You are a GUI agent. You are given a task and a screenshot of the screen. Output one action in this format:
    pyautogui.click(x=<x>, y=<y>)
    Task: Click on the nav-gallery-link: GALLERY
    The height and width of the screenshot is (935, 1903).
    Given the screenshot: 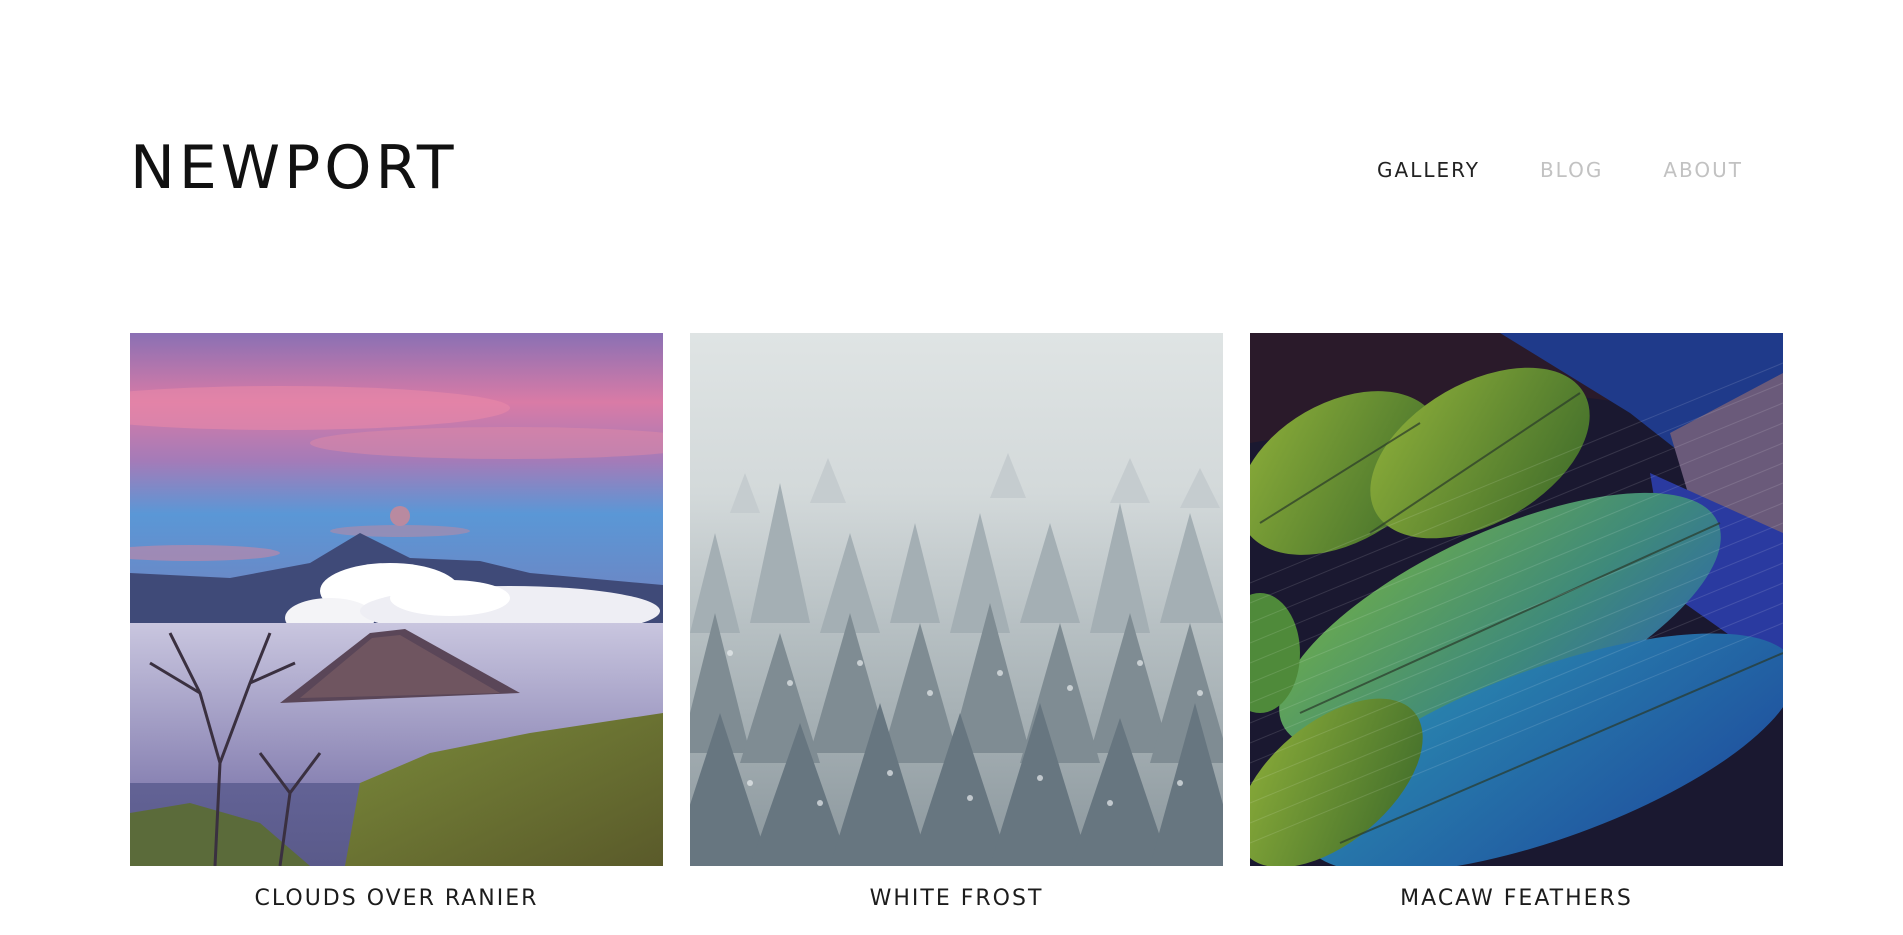 What is the action you would take?
    pyautogui.click(x=1428, y=170)
    